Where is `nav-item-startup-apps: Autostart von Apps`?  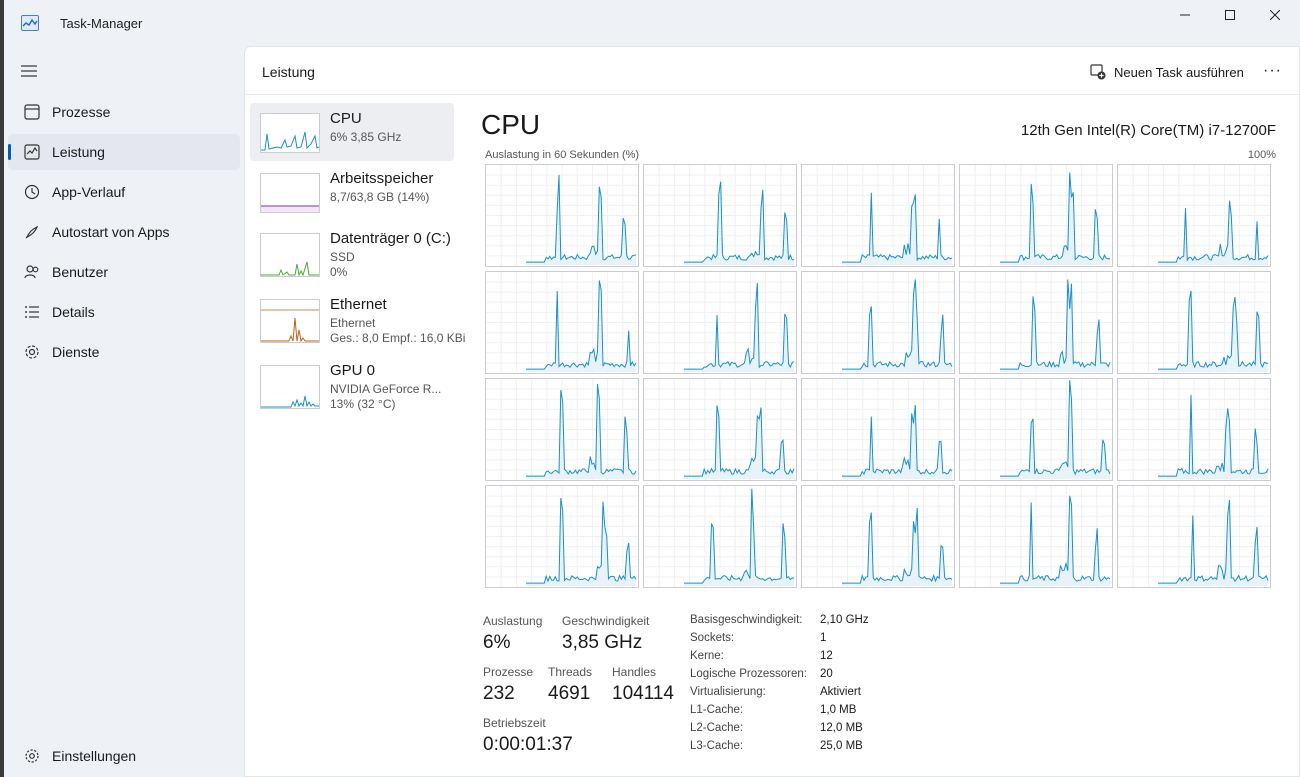 nav-item-startup-apps: Autostart von Apps is located at coordinates (124, 232).